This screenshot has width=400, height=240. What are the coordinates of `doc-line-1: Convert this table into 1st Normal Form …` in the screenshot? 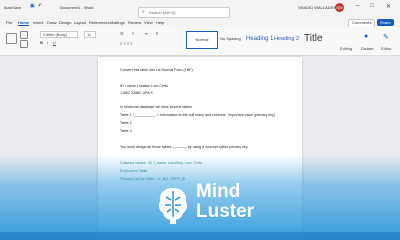 It's located at (157, 70).